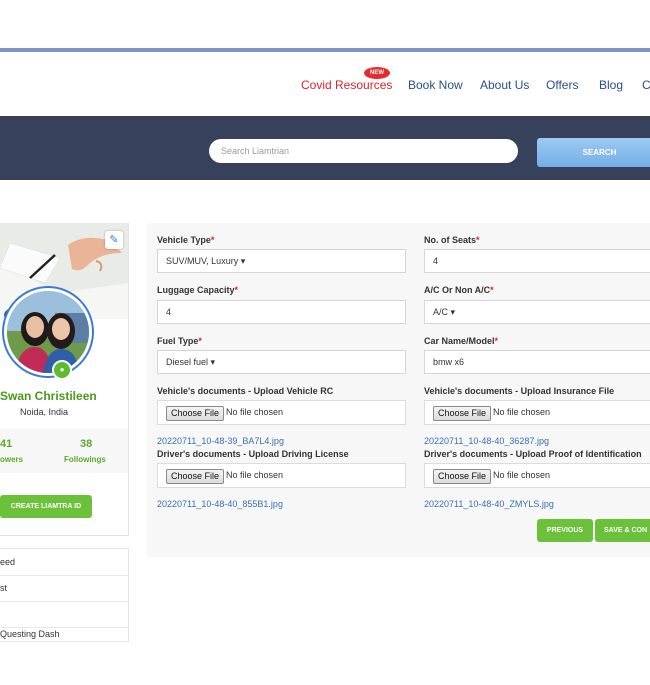  Describe the element at coordinates (11, 459) in the screenshot. I see `followers-label: owers` at that location.